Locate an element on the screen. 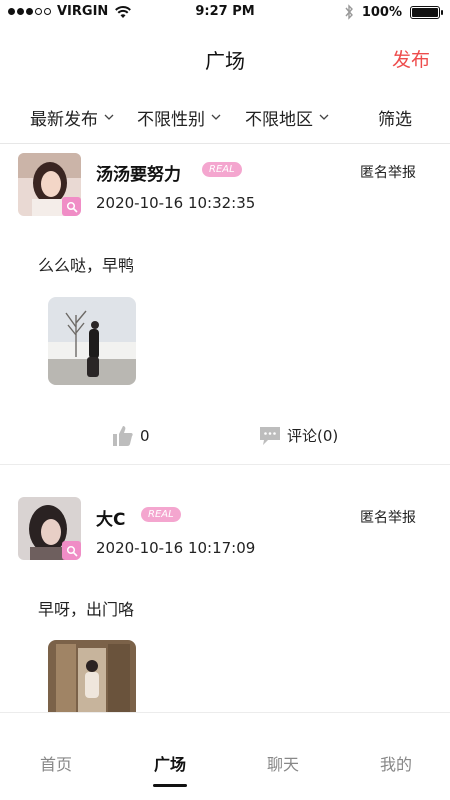 This screenshot has width=450, height=800. battery-icon is located at coordinates (426, 12).